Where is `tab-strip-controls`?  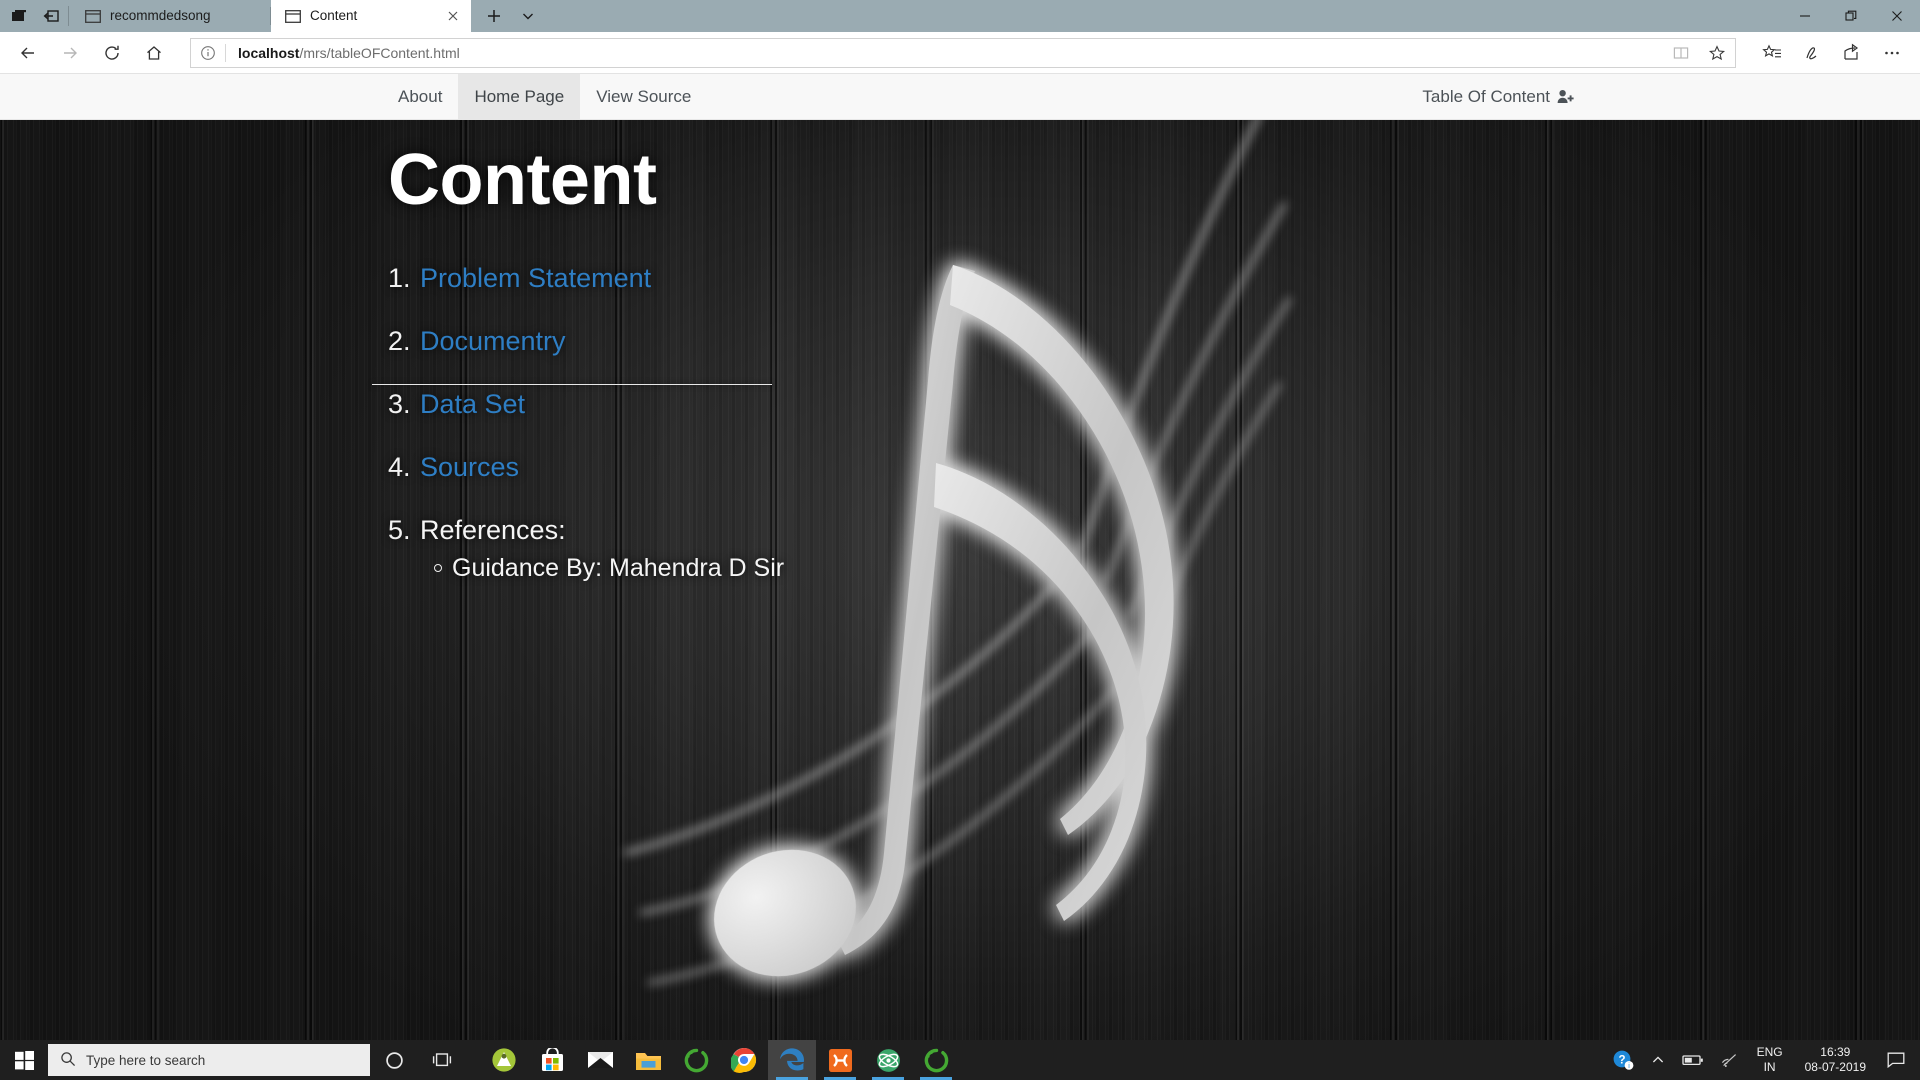 tab-strip-controls is located at coordinates (511, 16).